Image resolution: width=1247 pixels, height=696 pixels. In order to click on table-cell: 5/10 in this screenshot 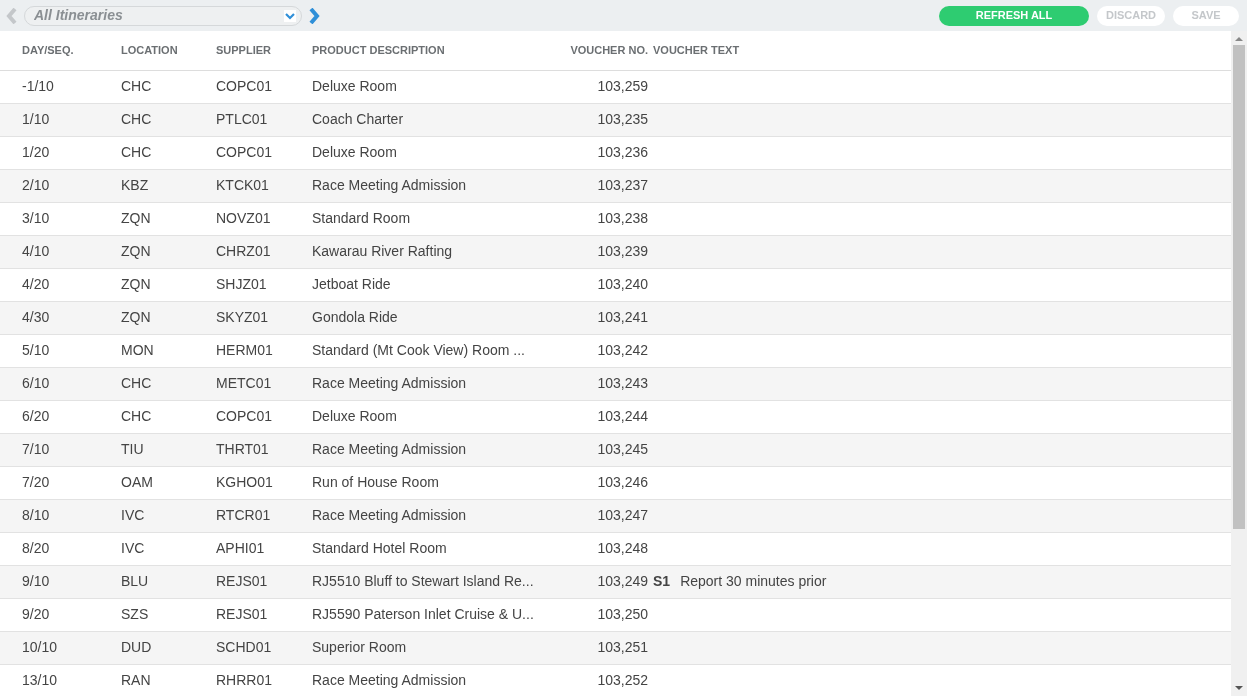, I will do `click(60, 350)`.